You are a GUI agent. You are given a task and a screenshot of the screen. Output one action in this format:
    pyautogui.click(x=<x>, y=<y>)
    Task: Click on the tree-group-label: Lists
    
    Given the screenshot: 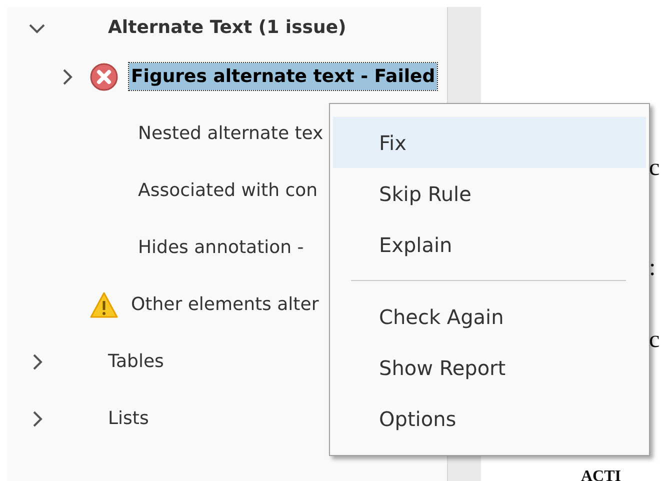 What is the action you would take?
    pyautogui.click(x=128, y=418)
    